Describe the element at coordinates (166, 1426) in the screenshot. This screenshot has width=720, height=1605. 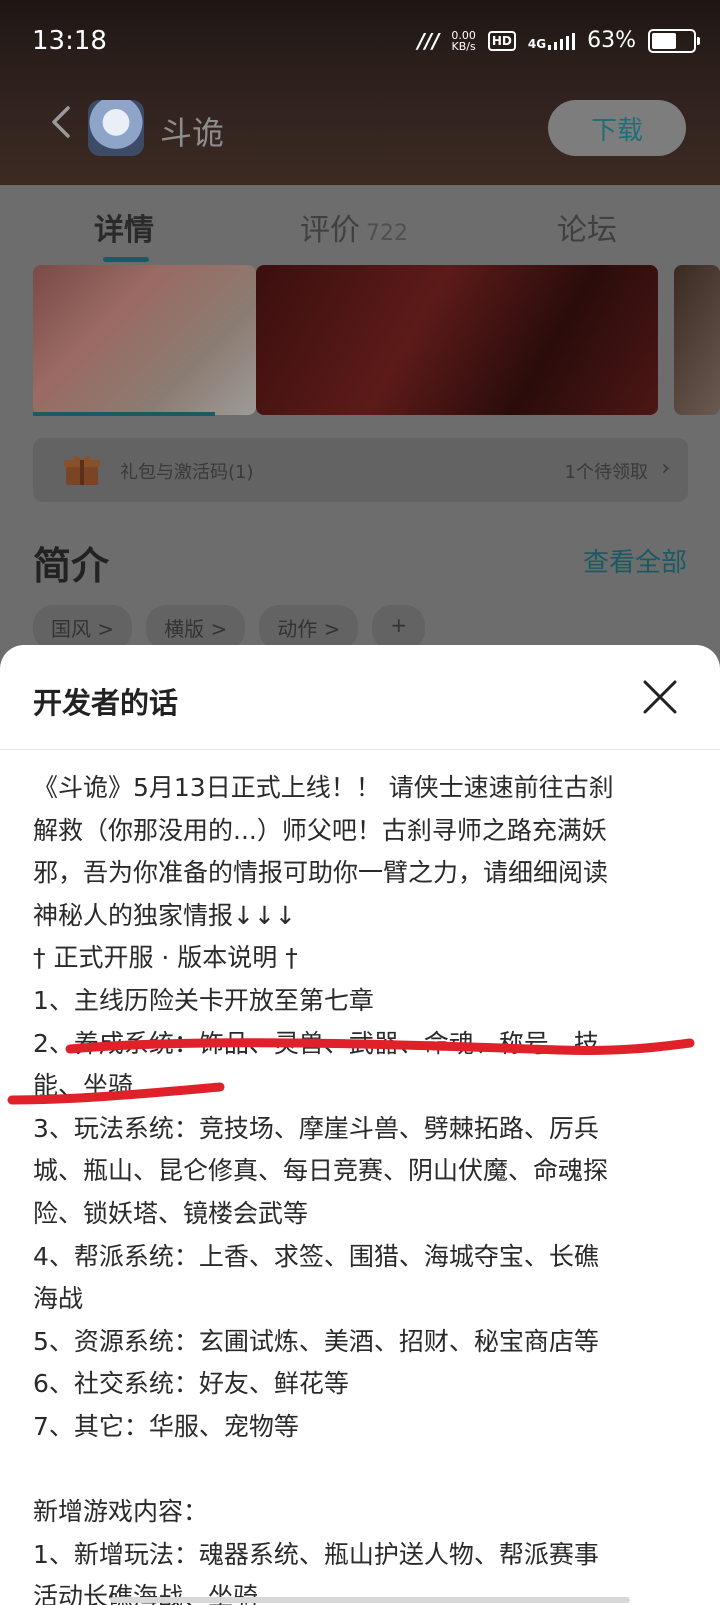
I see `note-line: 7、其它：华服、宠物等` at that location.